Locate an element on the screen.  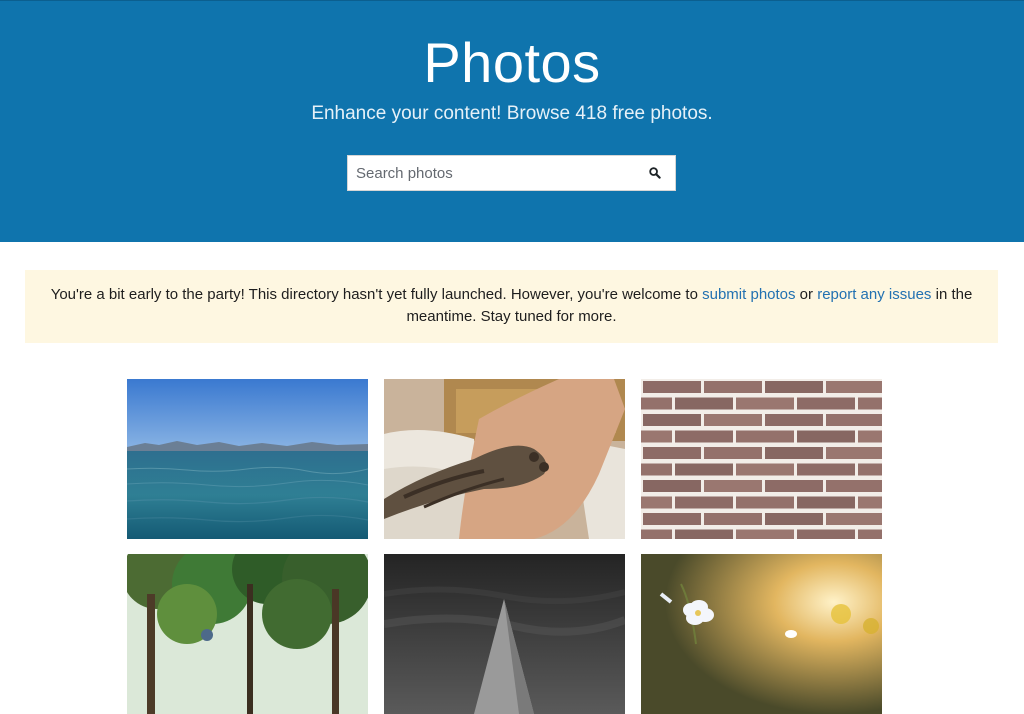
cat-paw-image is located at coordinates (504, 459).